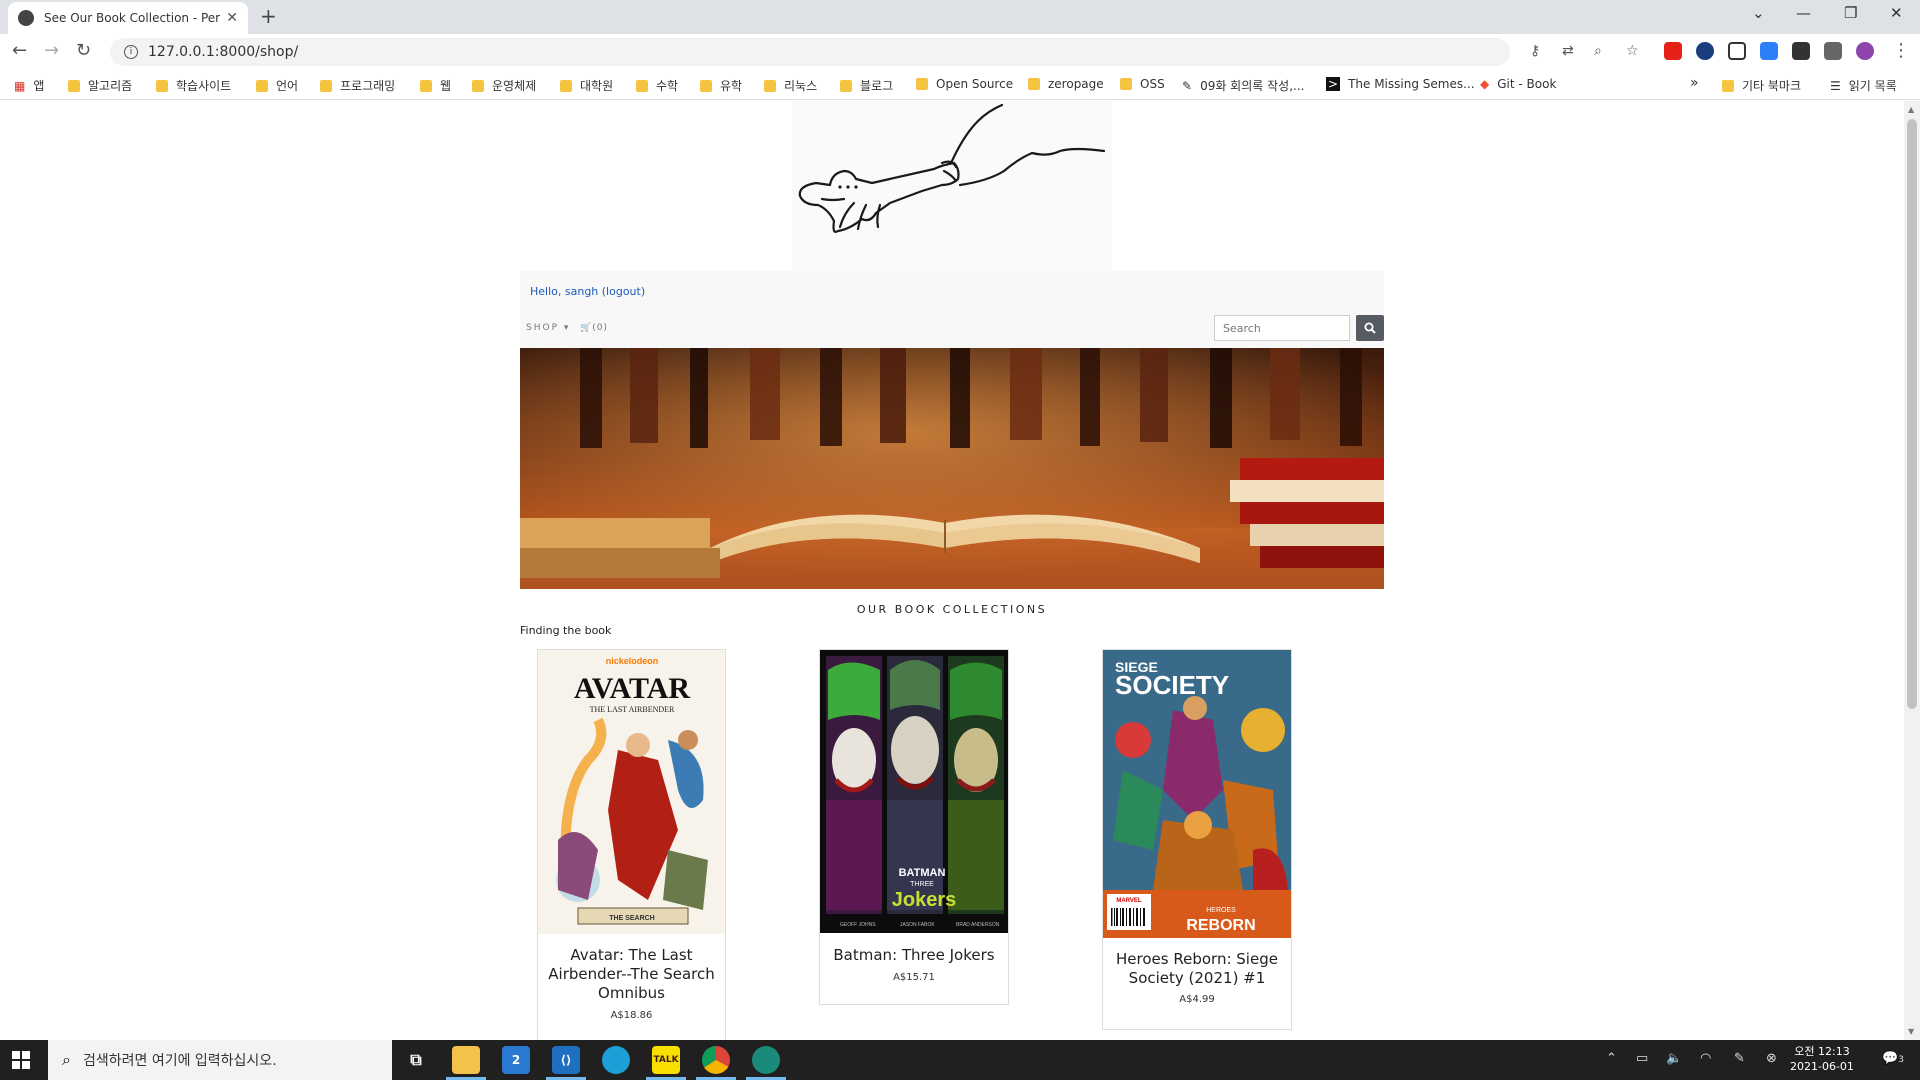 Image resolution: width=1920 pixels, height=1080 pixels. What do you see at coordinates (914, 955) in the screenshot?
I see `book-title: Batman: Three Jokers` at bounding box center [914, 955].